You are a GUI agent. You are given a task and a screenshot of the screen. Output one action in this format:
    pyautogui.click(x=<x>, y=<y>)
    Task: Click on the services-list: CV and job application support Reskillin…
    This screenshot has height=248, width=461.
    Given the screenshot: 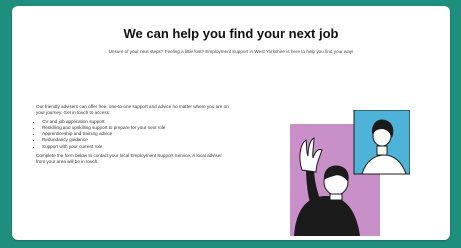 What is the action you would take?
    pyautogui.click(x=151, y=134)
    